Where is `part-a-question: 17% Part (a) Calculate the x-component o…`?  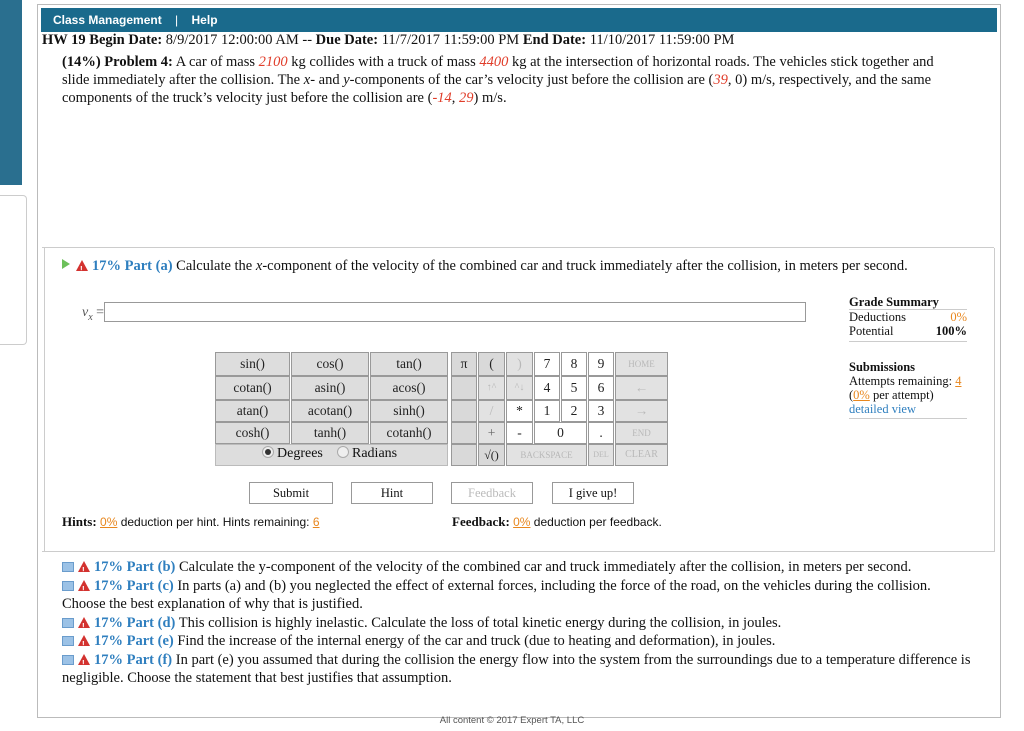
part-a-question: 17% Part (a) Calculate the x-component o… is located at coordinates (512, 268).